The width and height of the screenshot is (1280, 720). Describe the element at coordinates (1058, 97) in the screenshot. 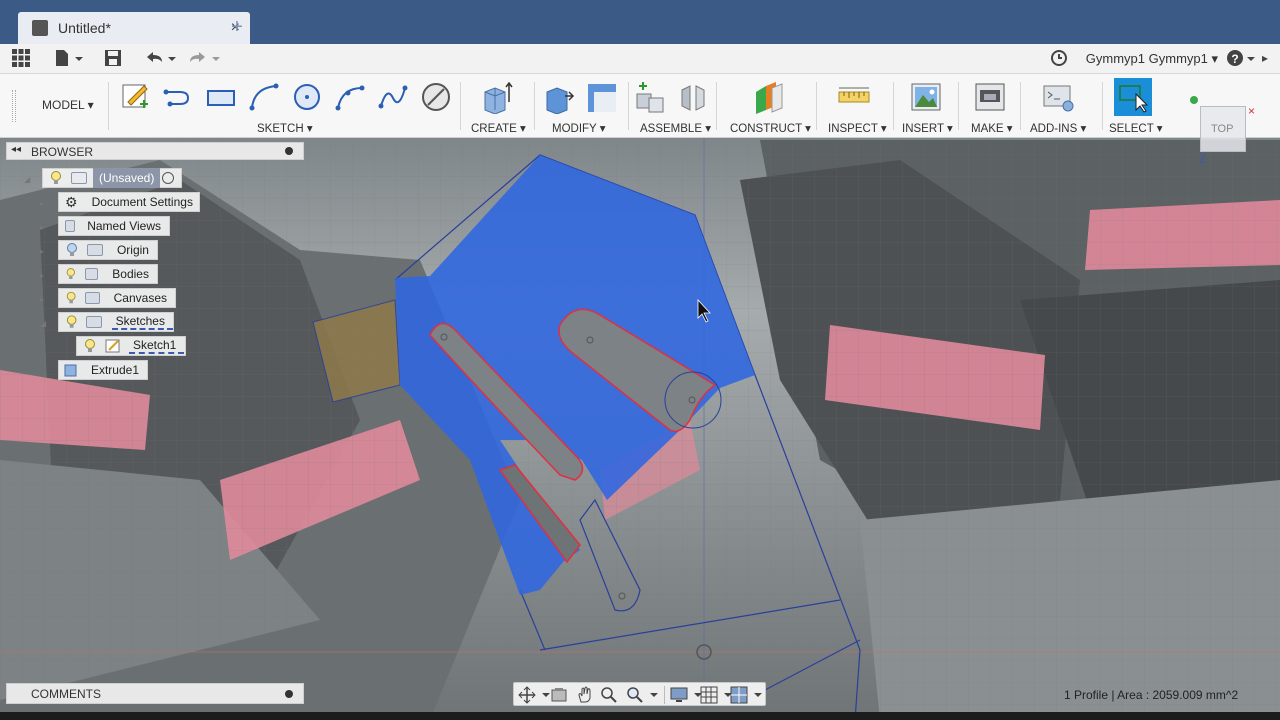

I see `scripts-icon` at that location.